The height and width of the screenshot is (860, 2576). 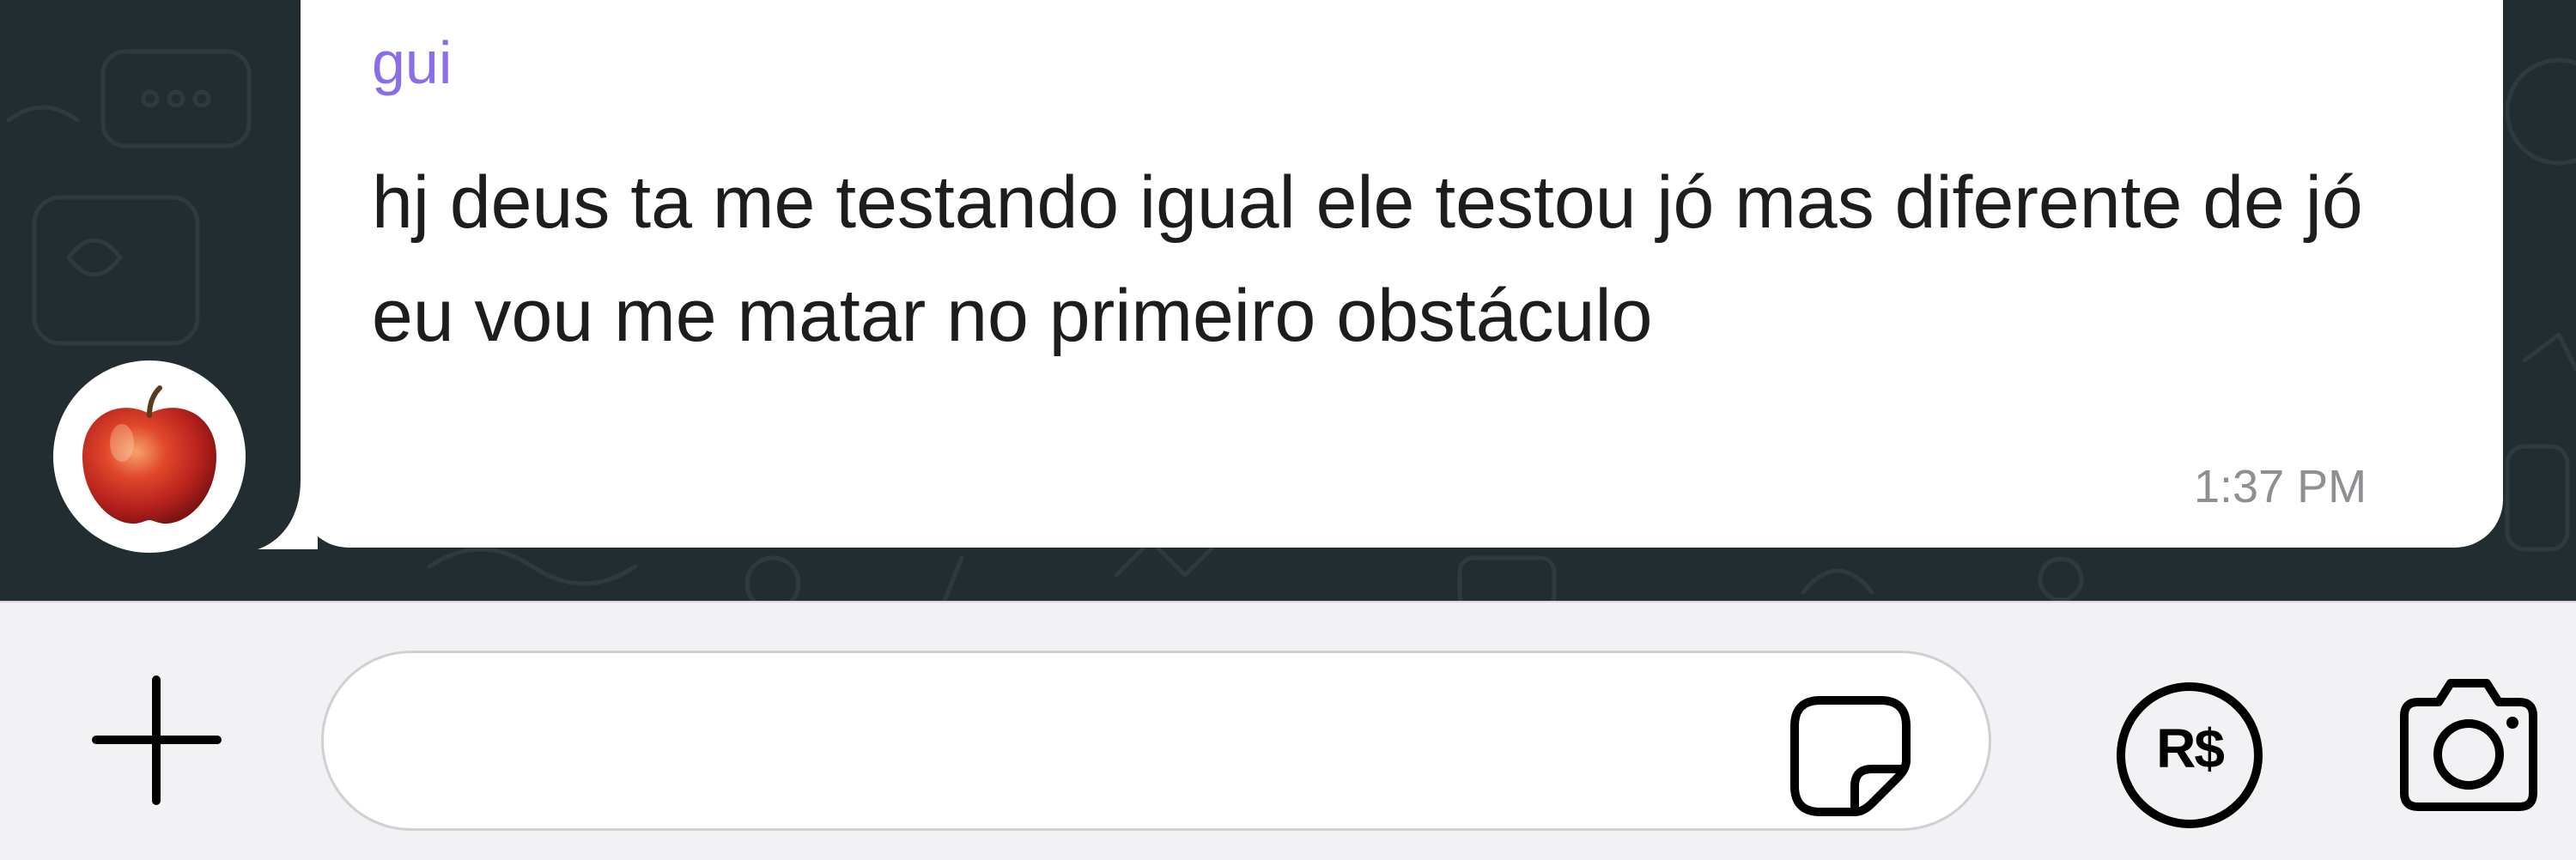 What do you see at coordinates (2468, 746) in the screenshot?
I see `camera-icon` at bounding box center [2468, 746].